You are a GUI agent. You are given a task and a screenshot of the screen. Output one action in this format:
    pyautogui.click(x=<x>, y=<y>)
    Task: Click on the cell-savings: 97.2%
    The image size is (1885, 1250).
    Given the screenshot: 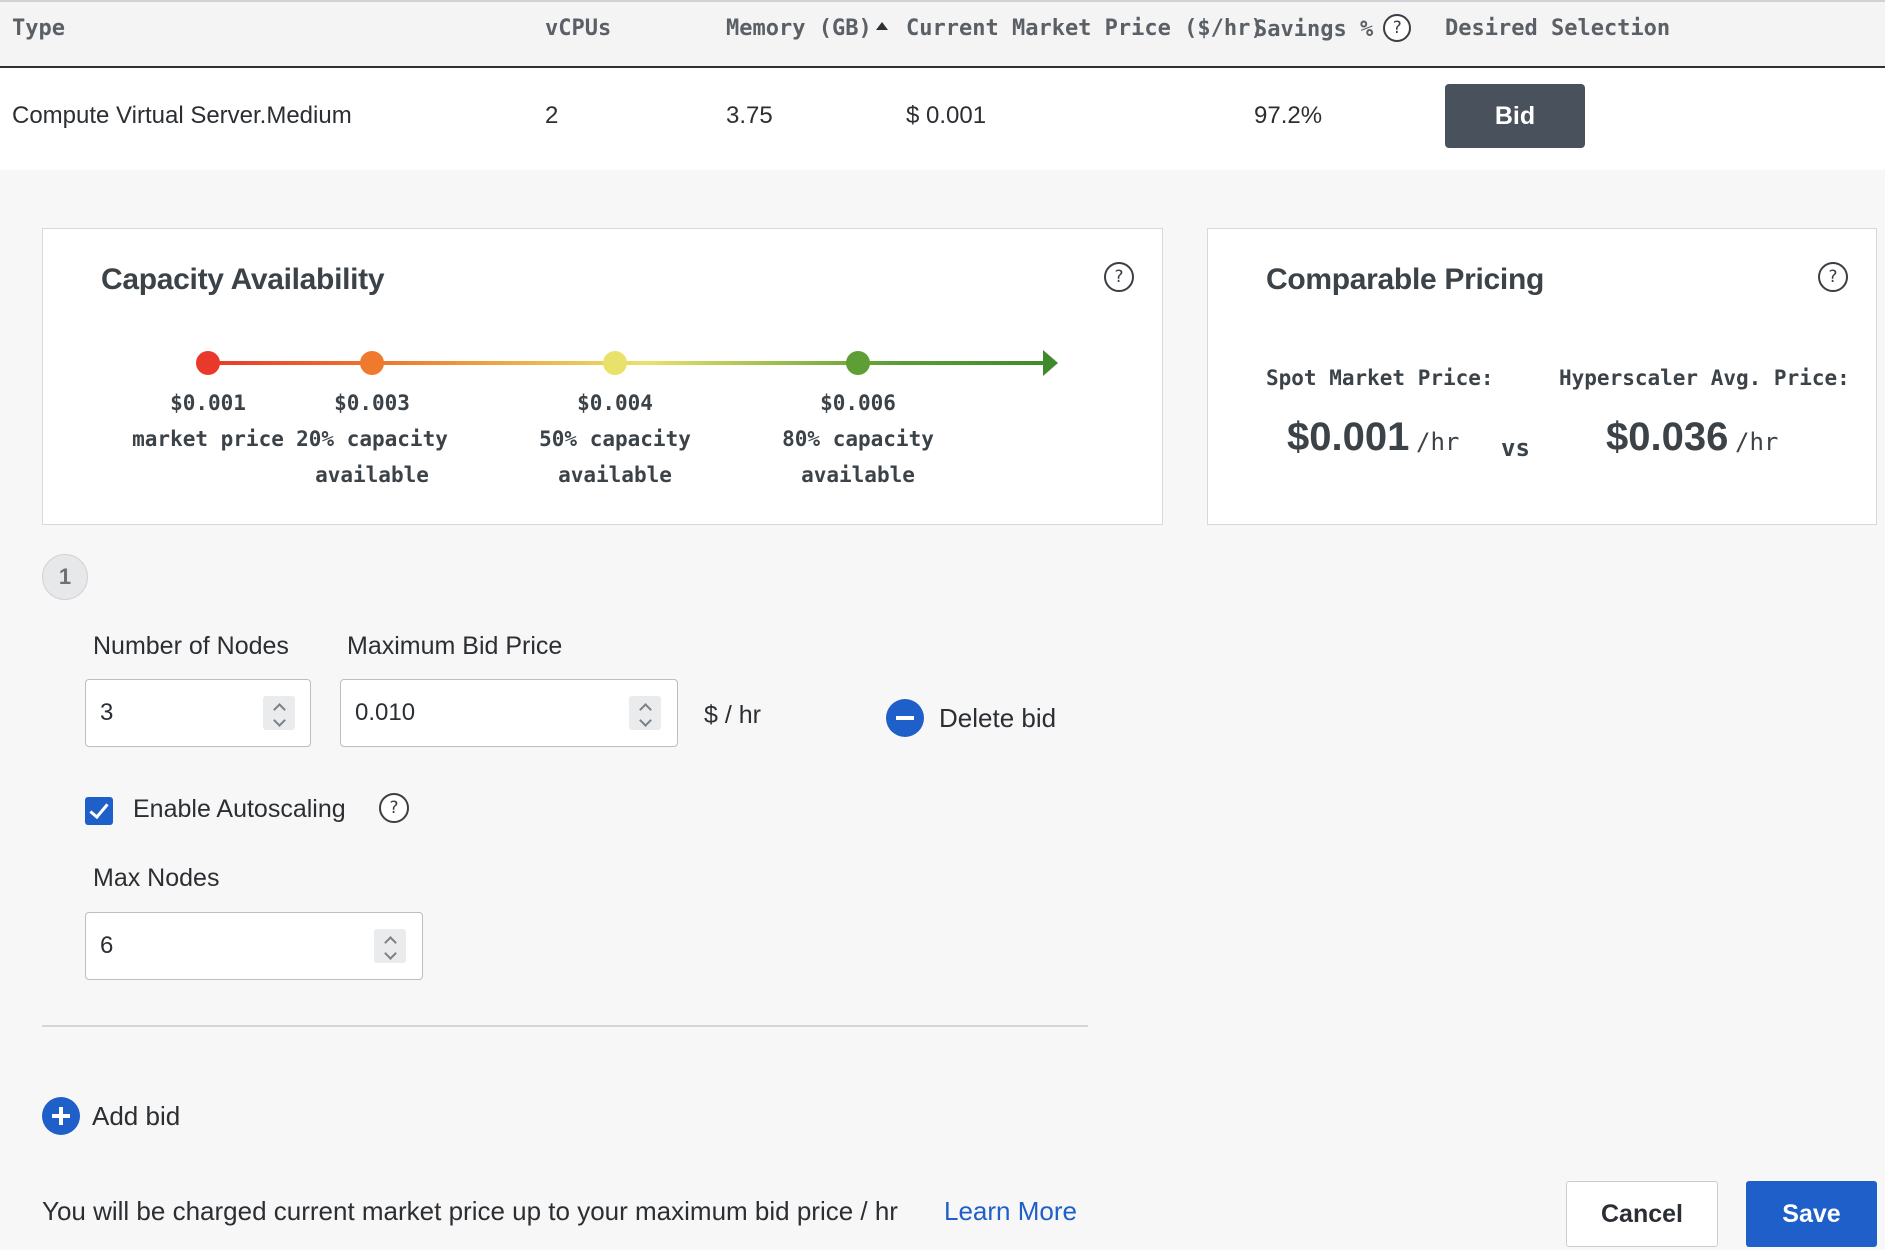 What is the action you would take?
    pyautogui.click(x=1288, y=115)
    